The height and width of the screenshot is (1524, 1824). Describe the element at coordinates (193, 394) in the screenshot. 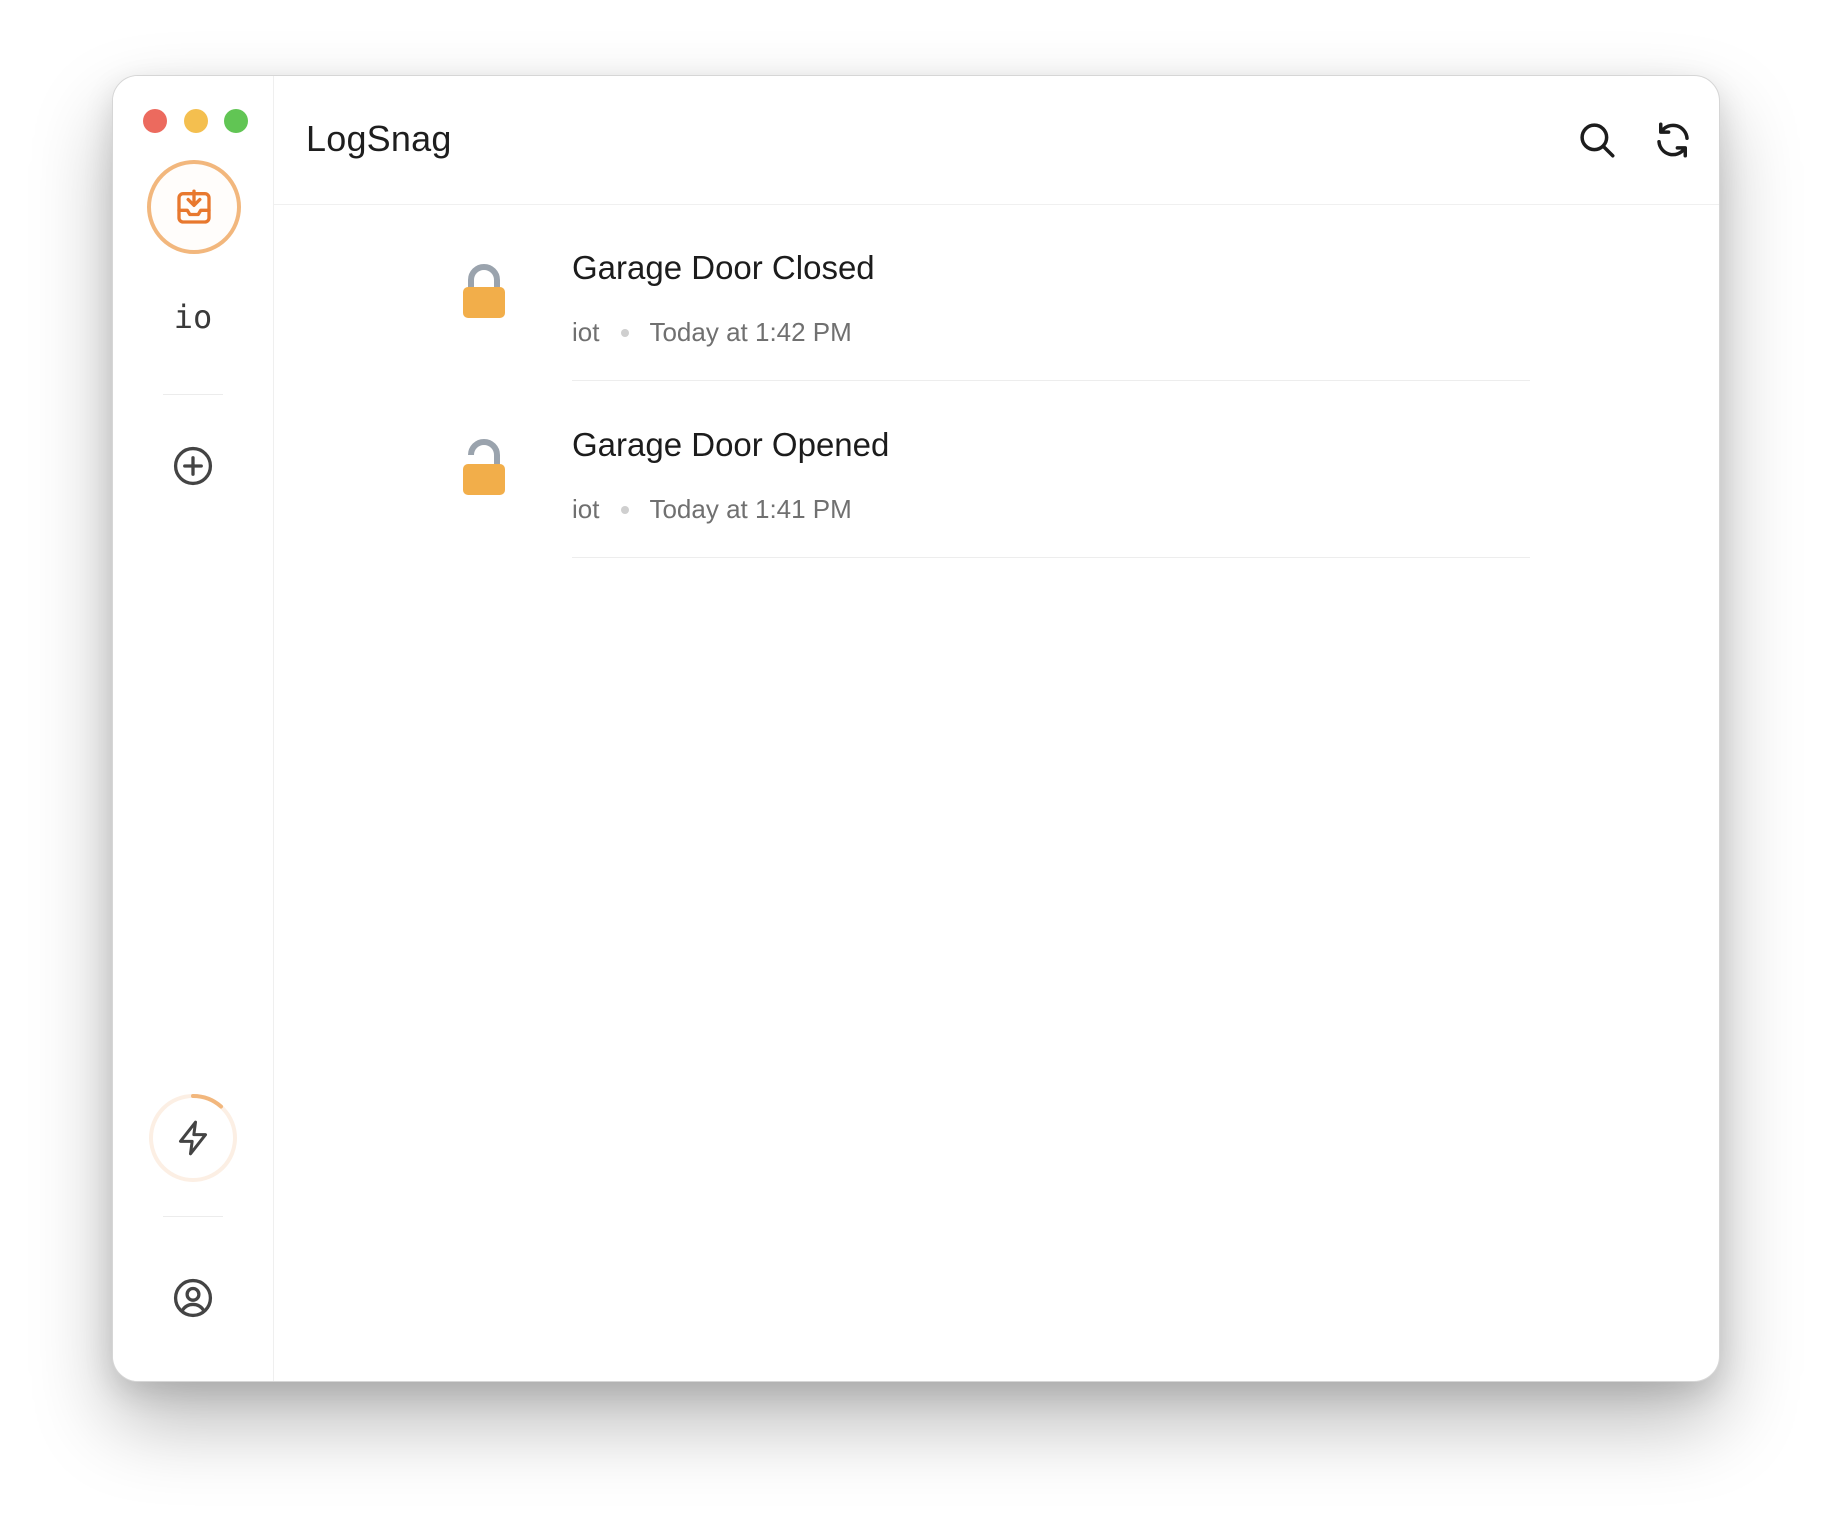

I see `sidebar-divider` at that location.